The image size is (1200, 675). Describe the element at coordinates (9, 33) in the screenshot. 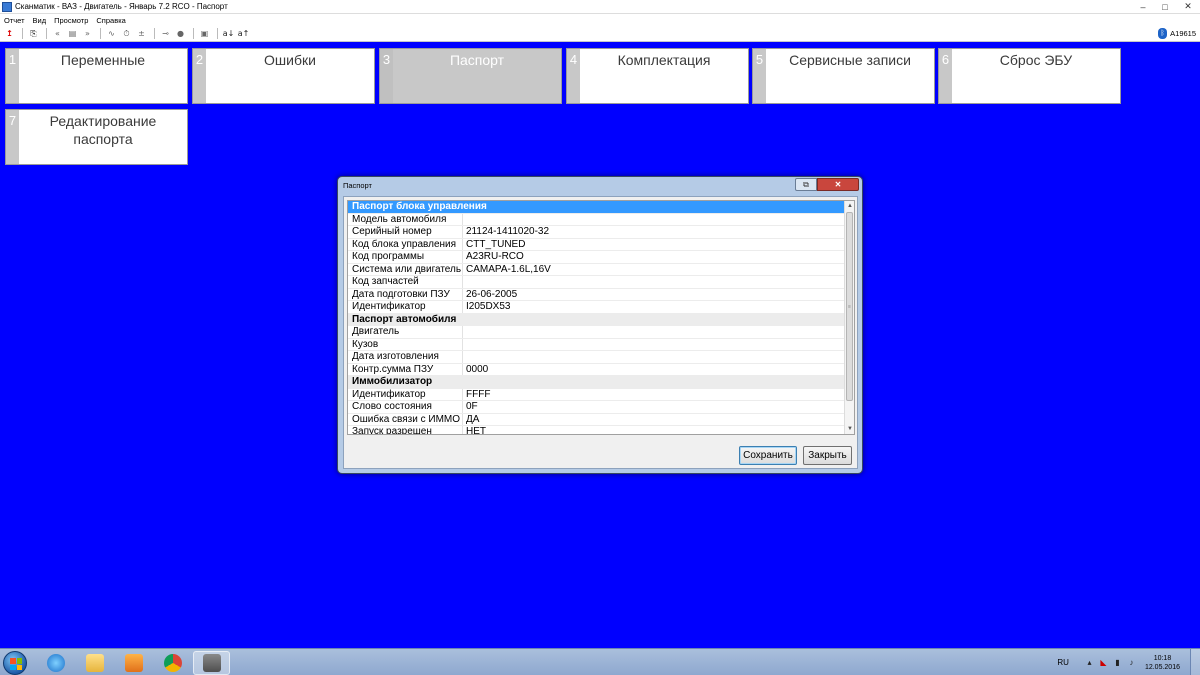

I see `arrow-up-icon: ↥` at that location.